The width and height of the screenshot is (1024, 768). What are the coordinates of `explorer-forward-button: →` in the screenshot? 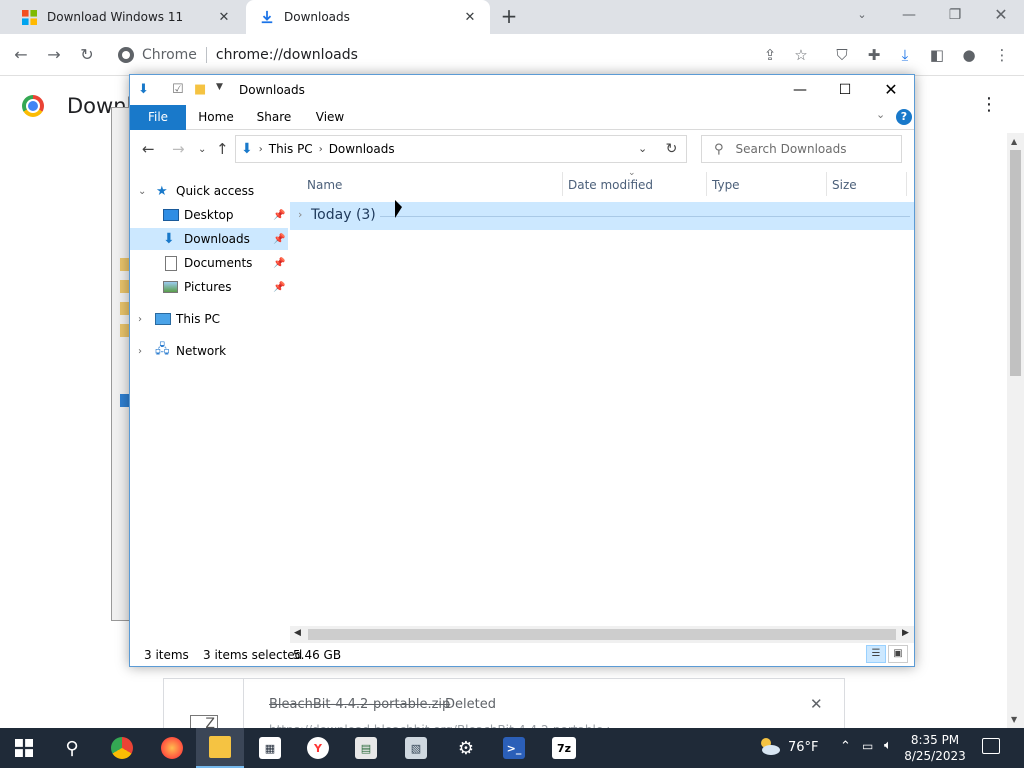 It's located at (178, 149).